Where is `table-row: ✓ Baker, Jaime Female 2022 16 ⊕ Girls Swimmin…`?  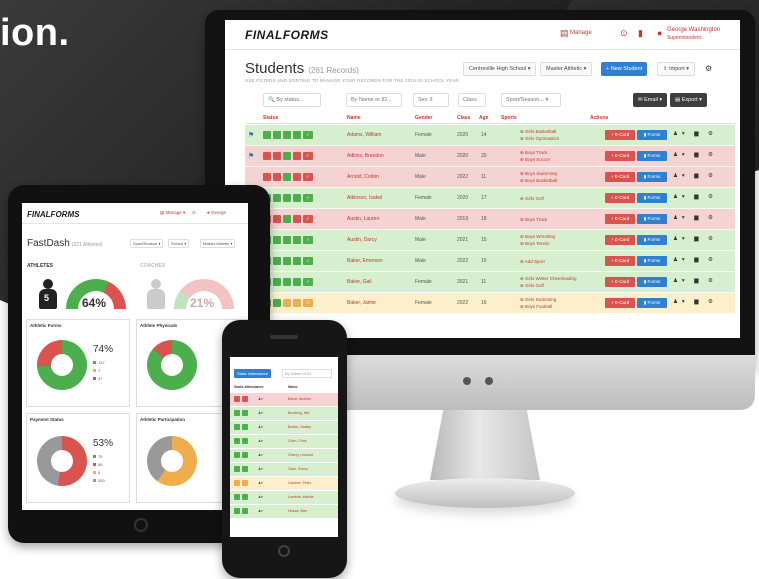 table-row: ✓ Baker, Jaime Female 2022 16 ⊕ Girls Swimmin… is located at coordinates (490, 303).